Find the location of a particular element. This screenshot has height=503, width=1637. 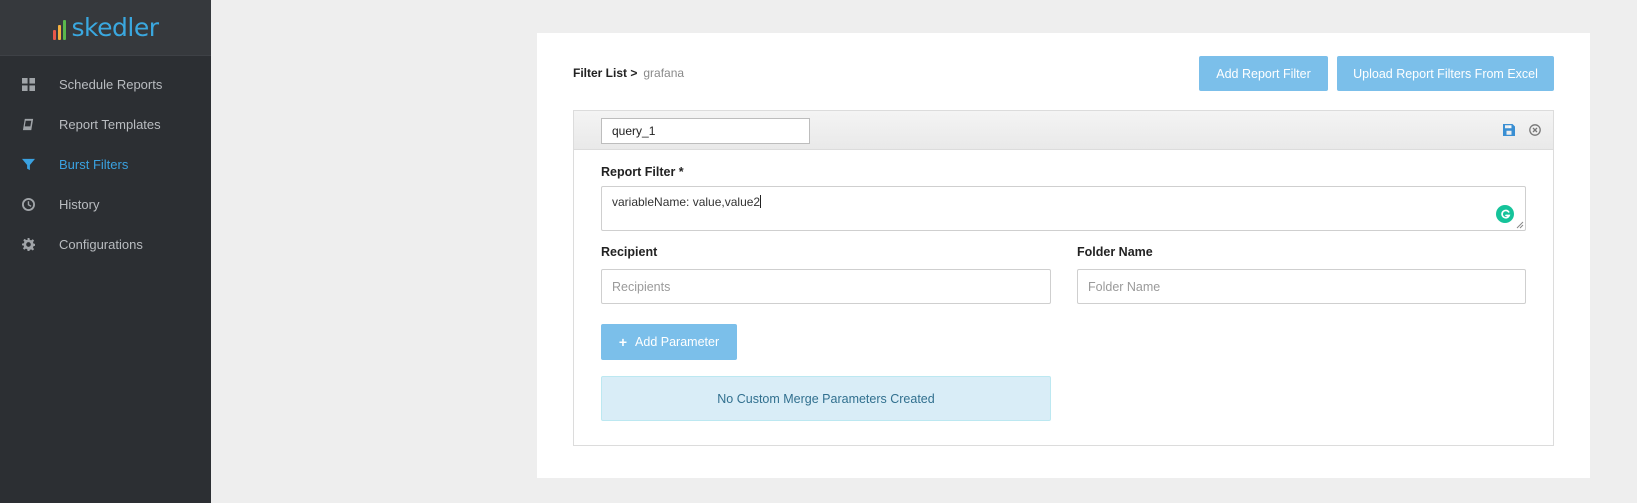

filter-name-input is located at coordinates (705, 131).